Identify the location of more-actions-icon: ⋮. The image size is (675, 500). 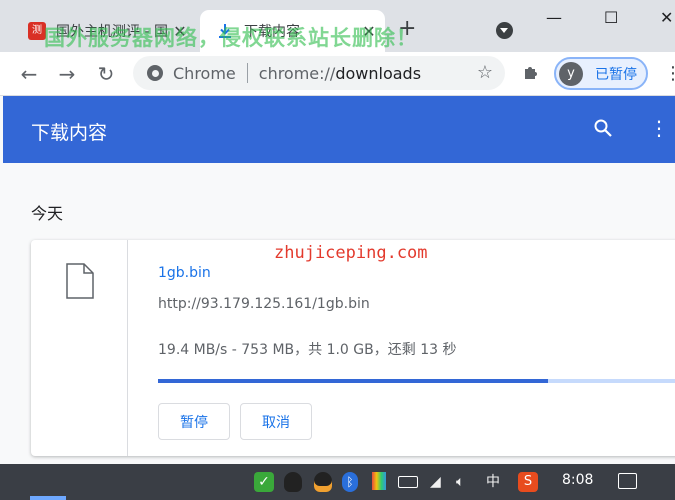
(659, 128).